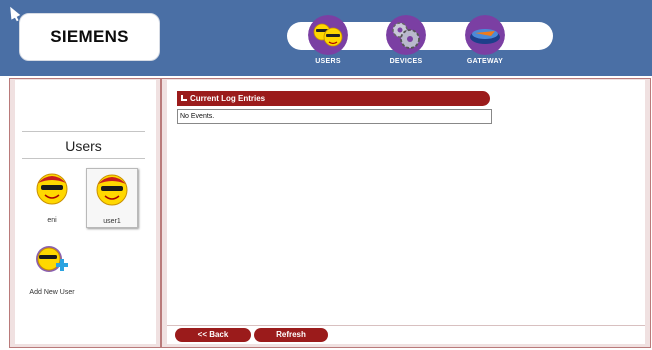 The image size is (652, 350). Describe the element at coordinates (52, 275) in the screenshot. I see `add-new-user-button: Add New User` at that location.